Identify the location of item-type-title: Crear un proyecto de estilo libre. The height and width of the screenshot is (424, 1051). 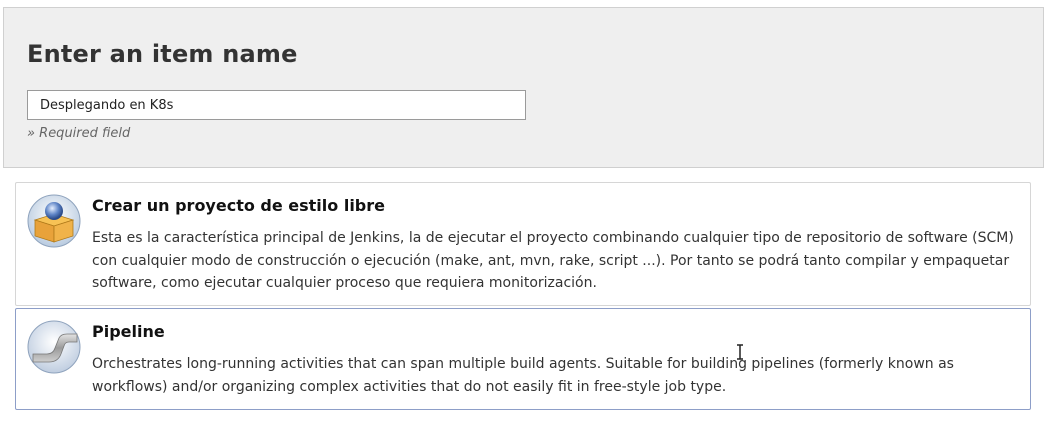
(238, 205).